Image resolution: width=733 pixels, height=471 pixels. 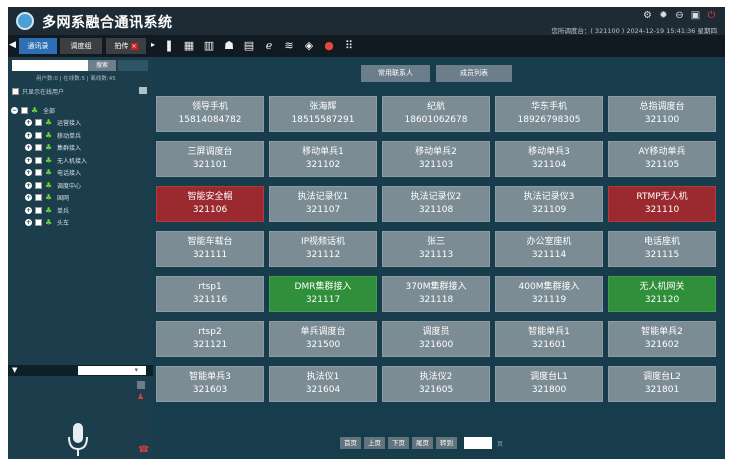 I want to click on member-card: 移动单兵2 321103, so click(x=436, y=159).